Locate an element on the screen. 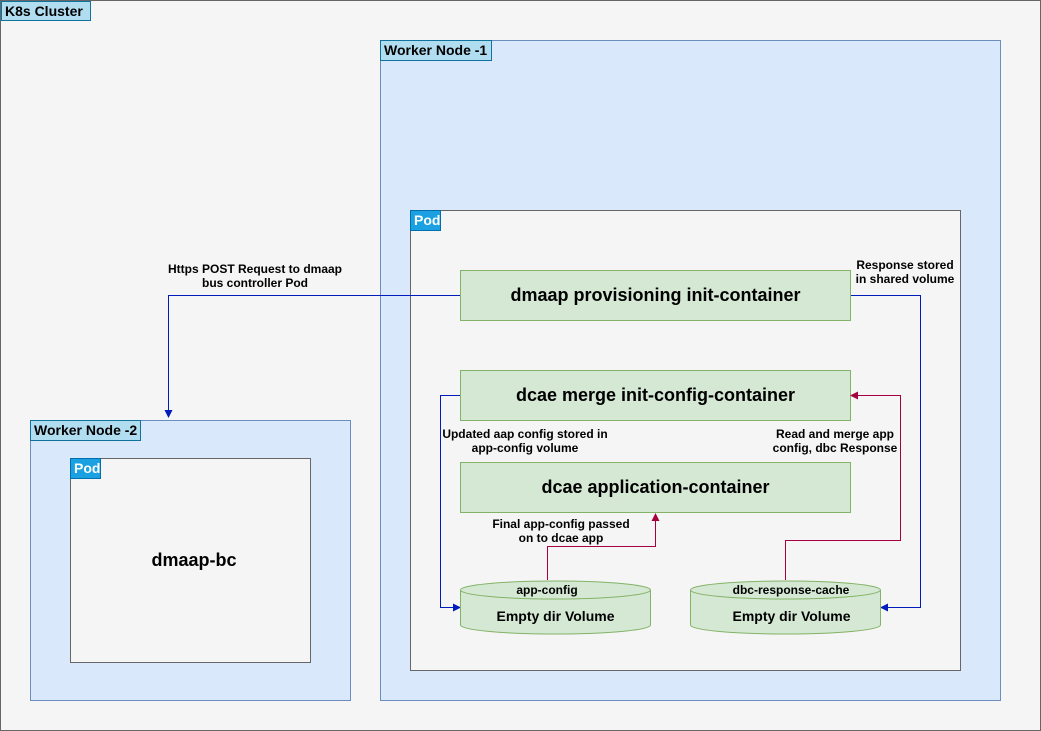 Image resolution: width=1041 pixels, height=731 pixels. read-merge-note: Read and merge app config, dbc Response is located at coordinates (835, 441).